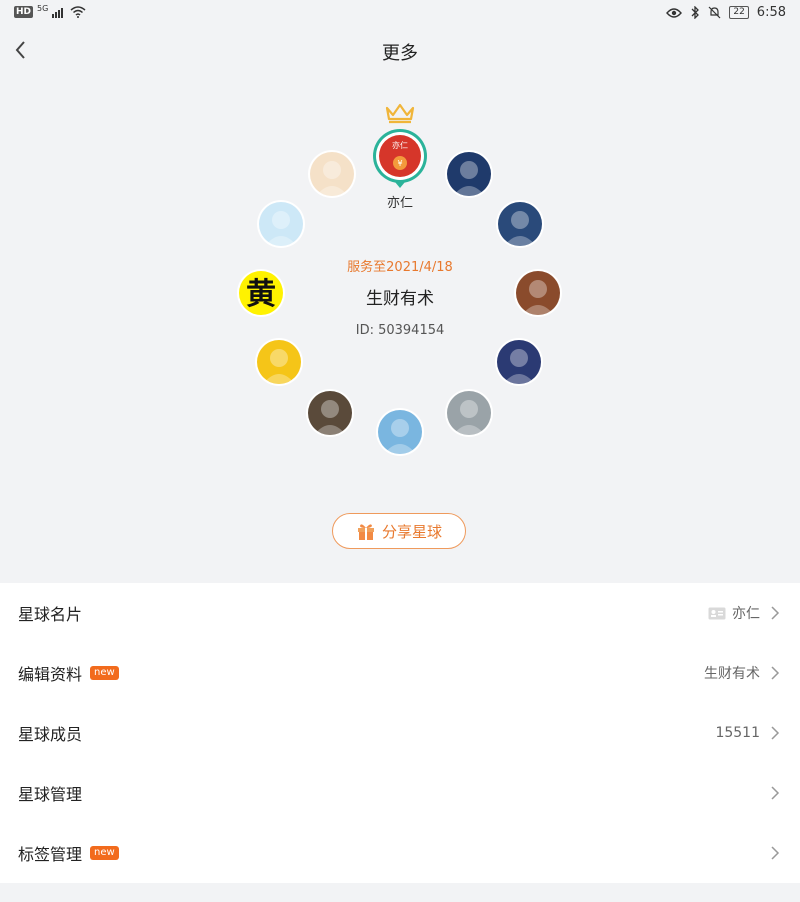 The image size is (800, 902). What do you see at coordinates (400, 267) in the screenshot?
I see `service-expiry: 服务至2021/4/18` at bounding box center [400, 267].